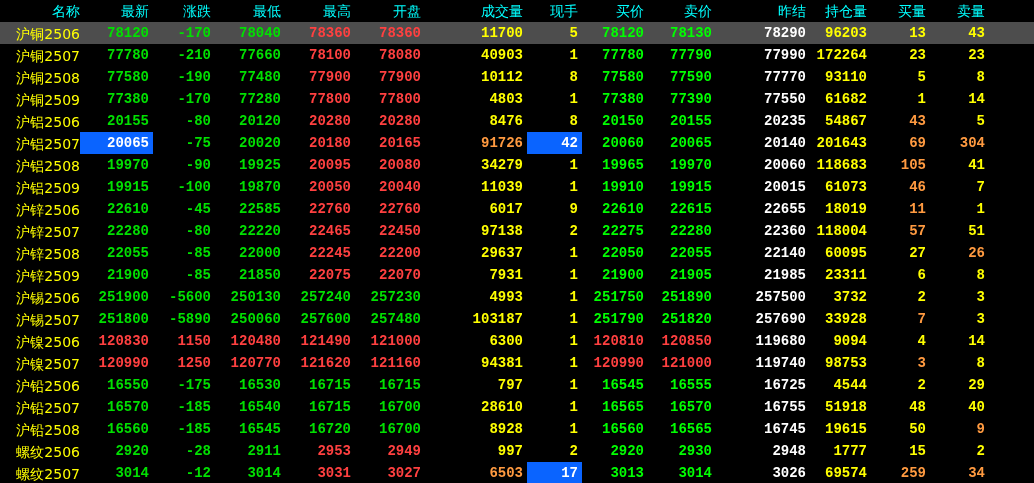 This screenshot has height=483, width=1034. What do you see at coordinates (48, 408) in the screenshot?
I see `contract-name: 沪铅2507` at bounding box center [48, 408].